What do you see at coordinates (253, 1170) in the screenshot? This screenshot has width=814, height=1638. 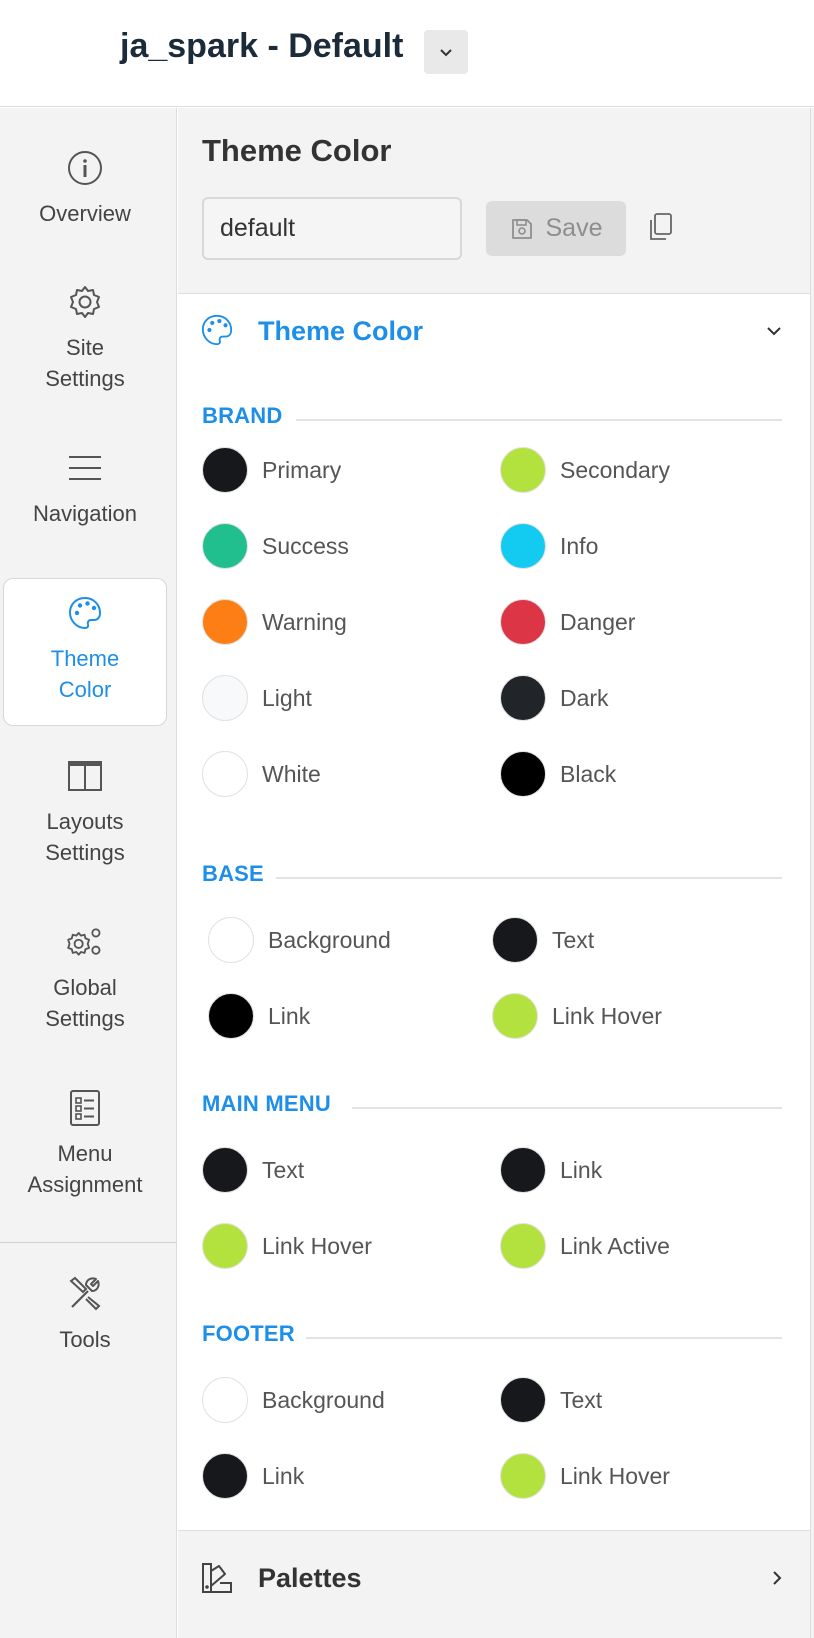 I see `color-swatch-menu-text: Text` at bounding box center [253, 1170].